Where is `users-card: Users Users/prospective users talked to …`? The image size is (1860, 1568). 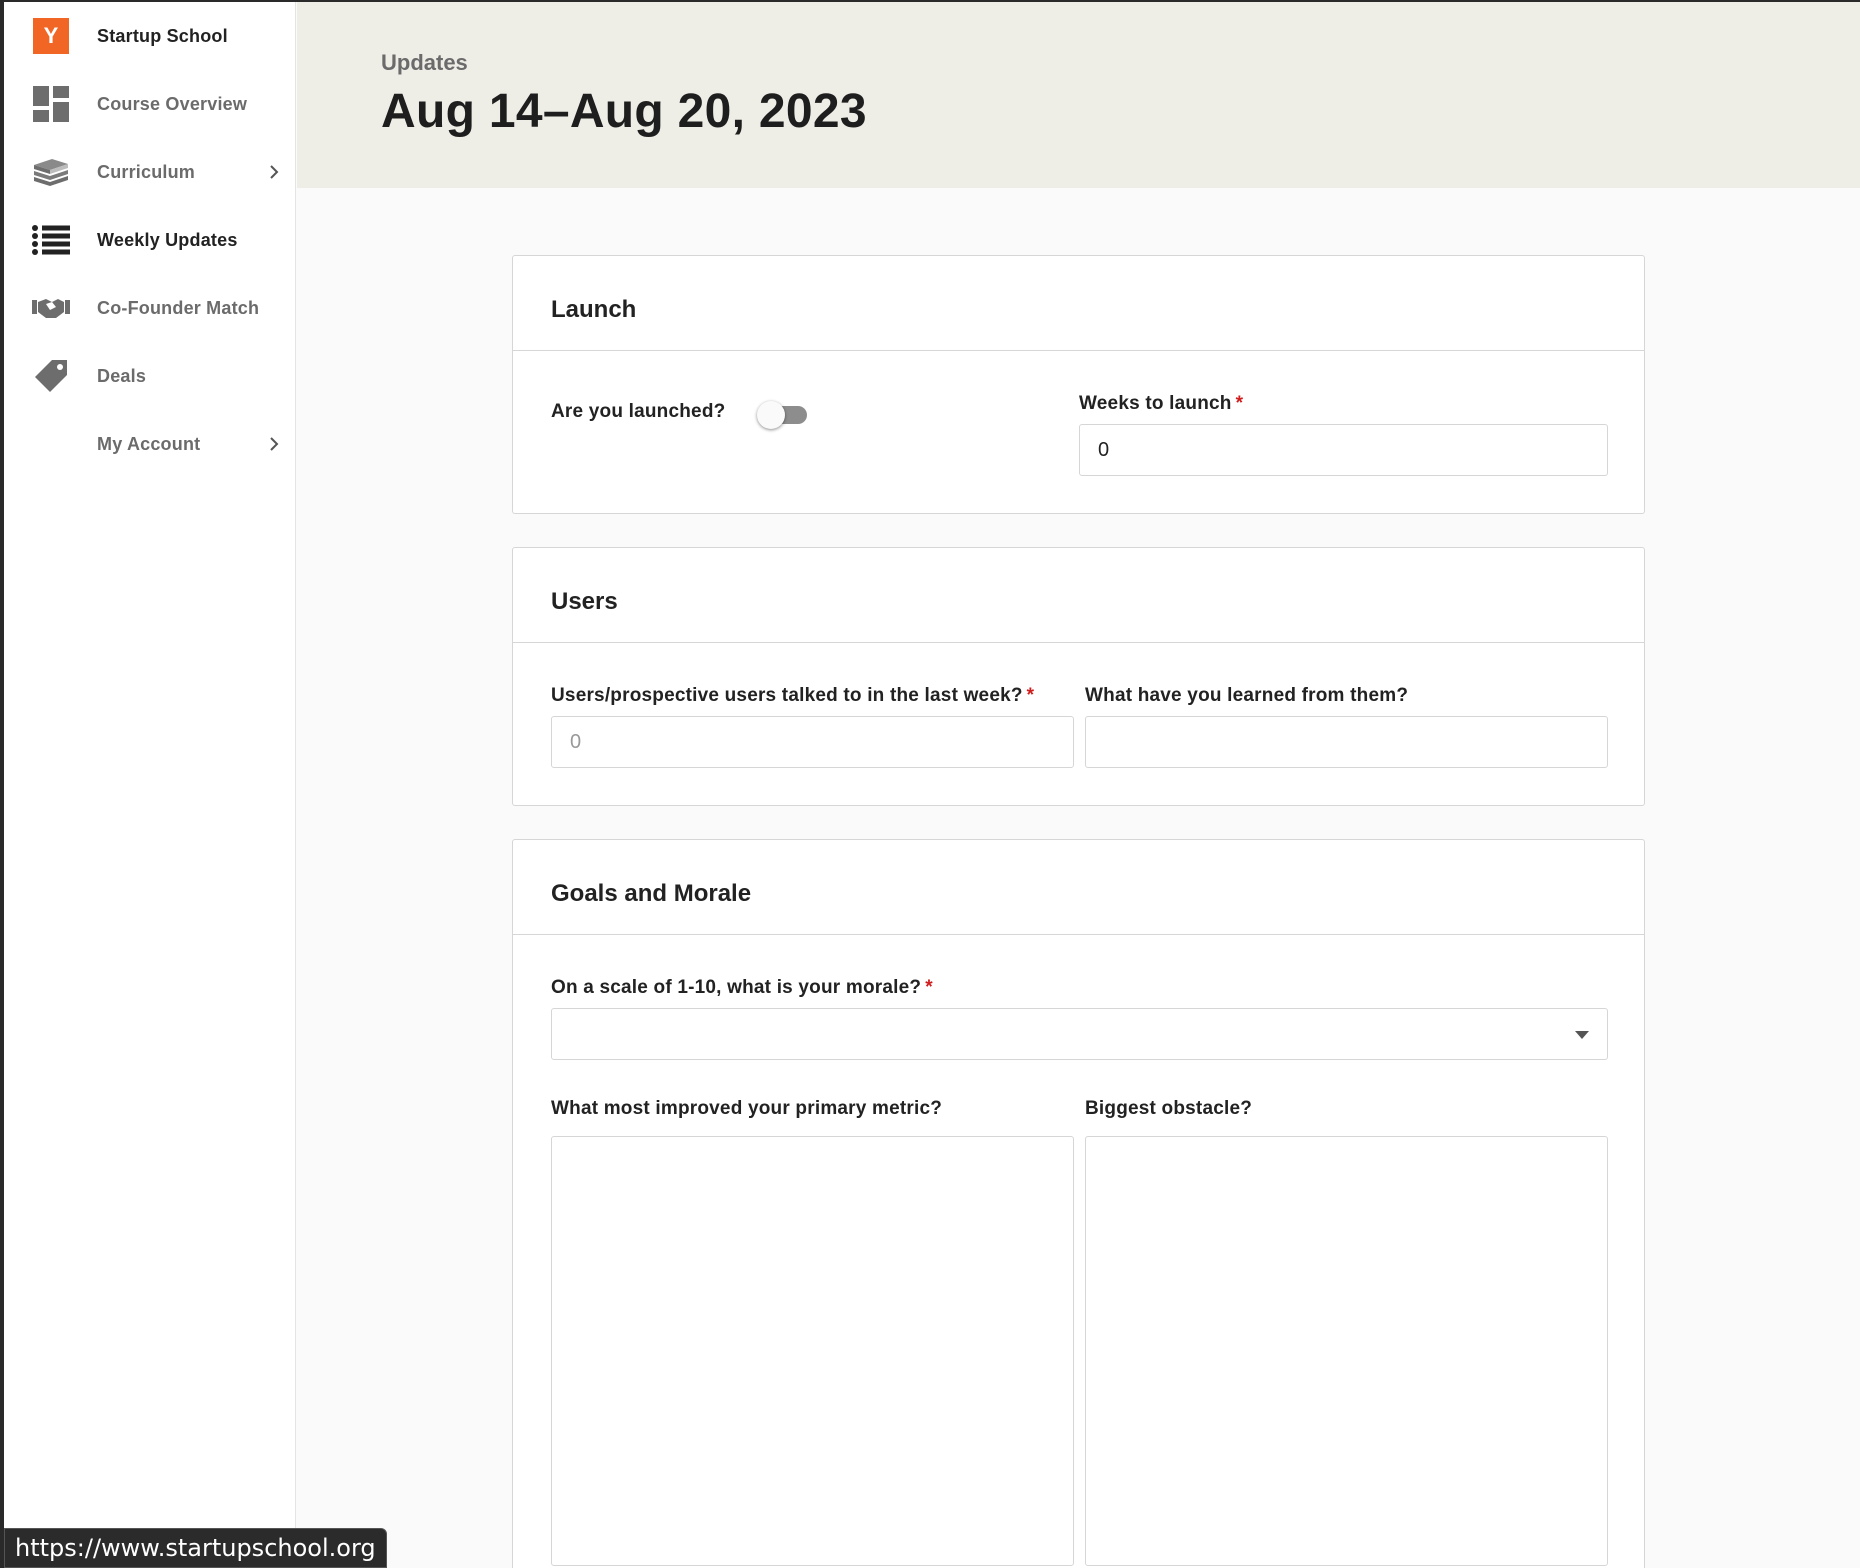
users-card: Users Users/prospective users talked to … is located at coordinates (1078, 676).